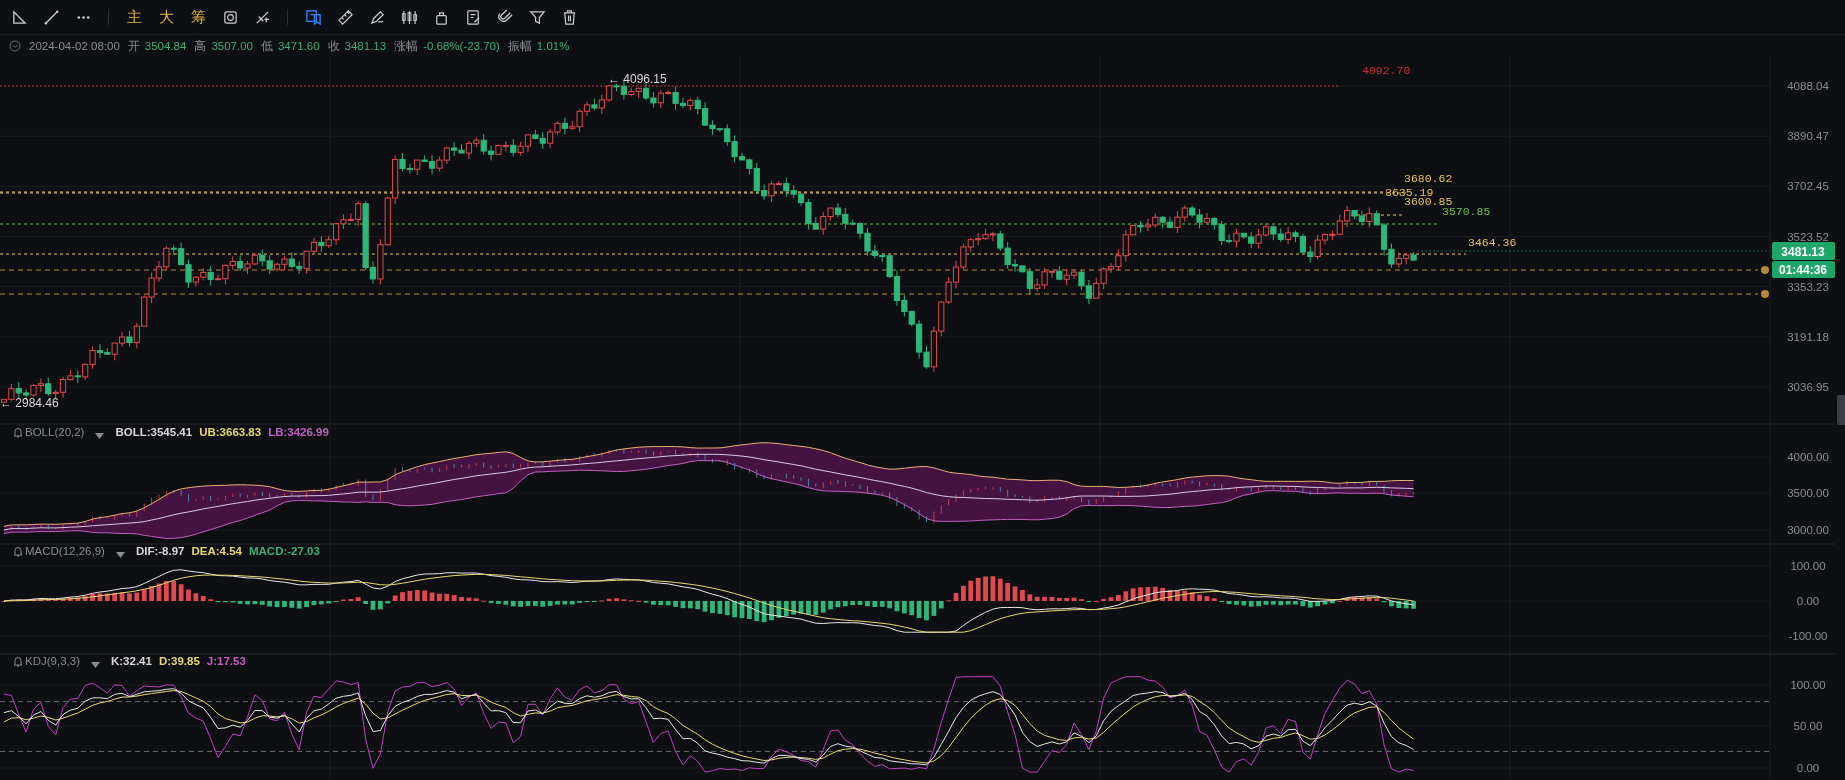 This screenshot has width=1845, height=780. I want to click on indicator-value: BOLL:3545.41, so click(154, 432).